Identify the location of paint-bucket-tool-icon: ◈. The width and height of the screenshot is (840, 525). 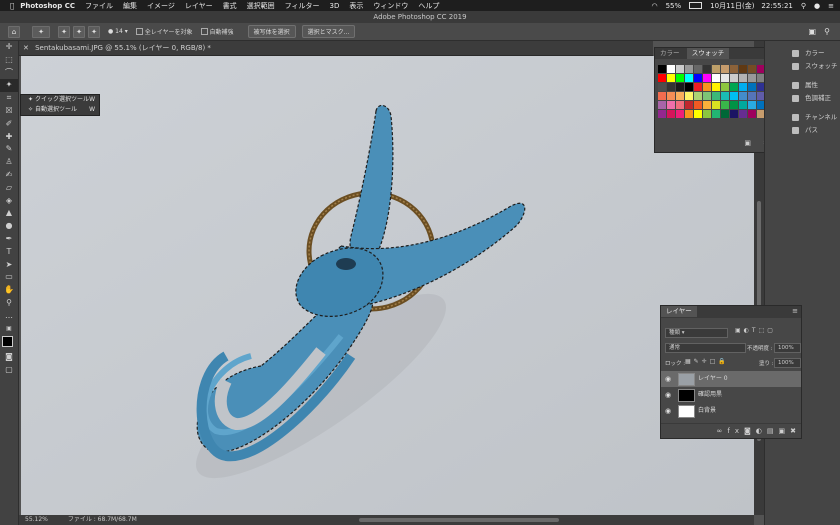
(9, 201).